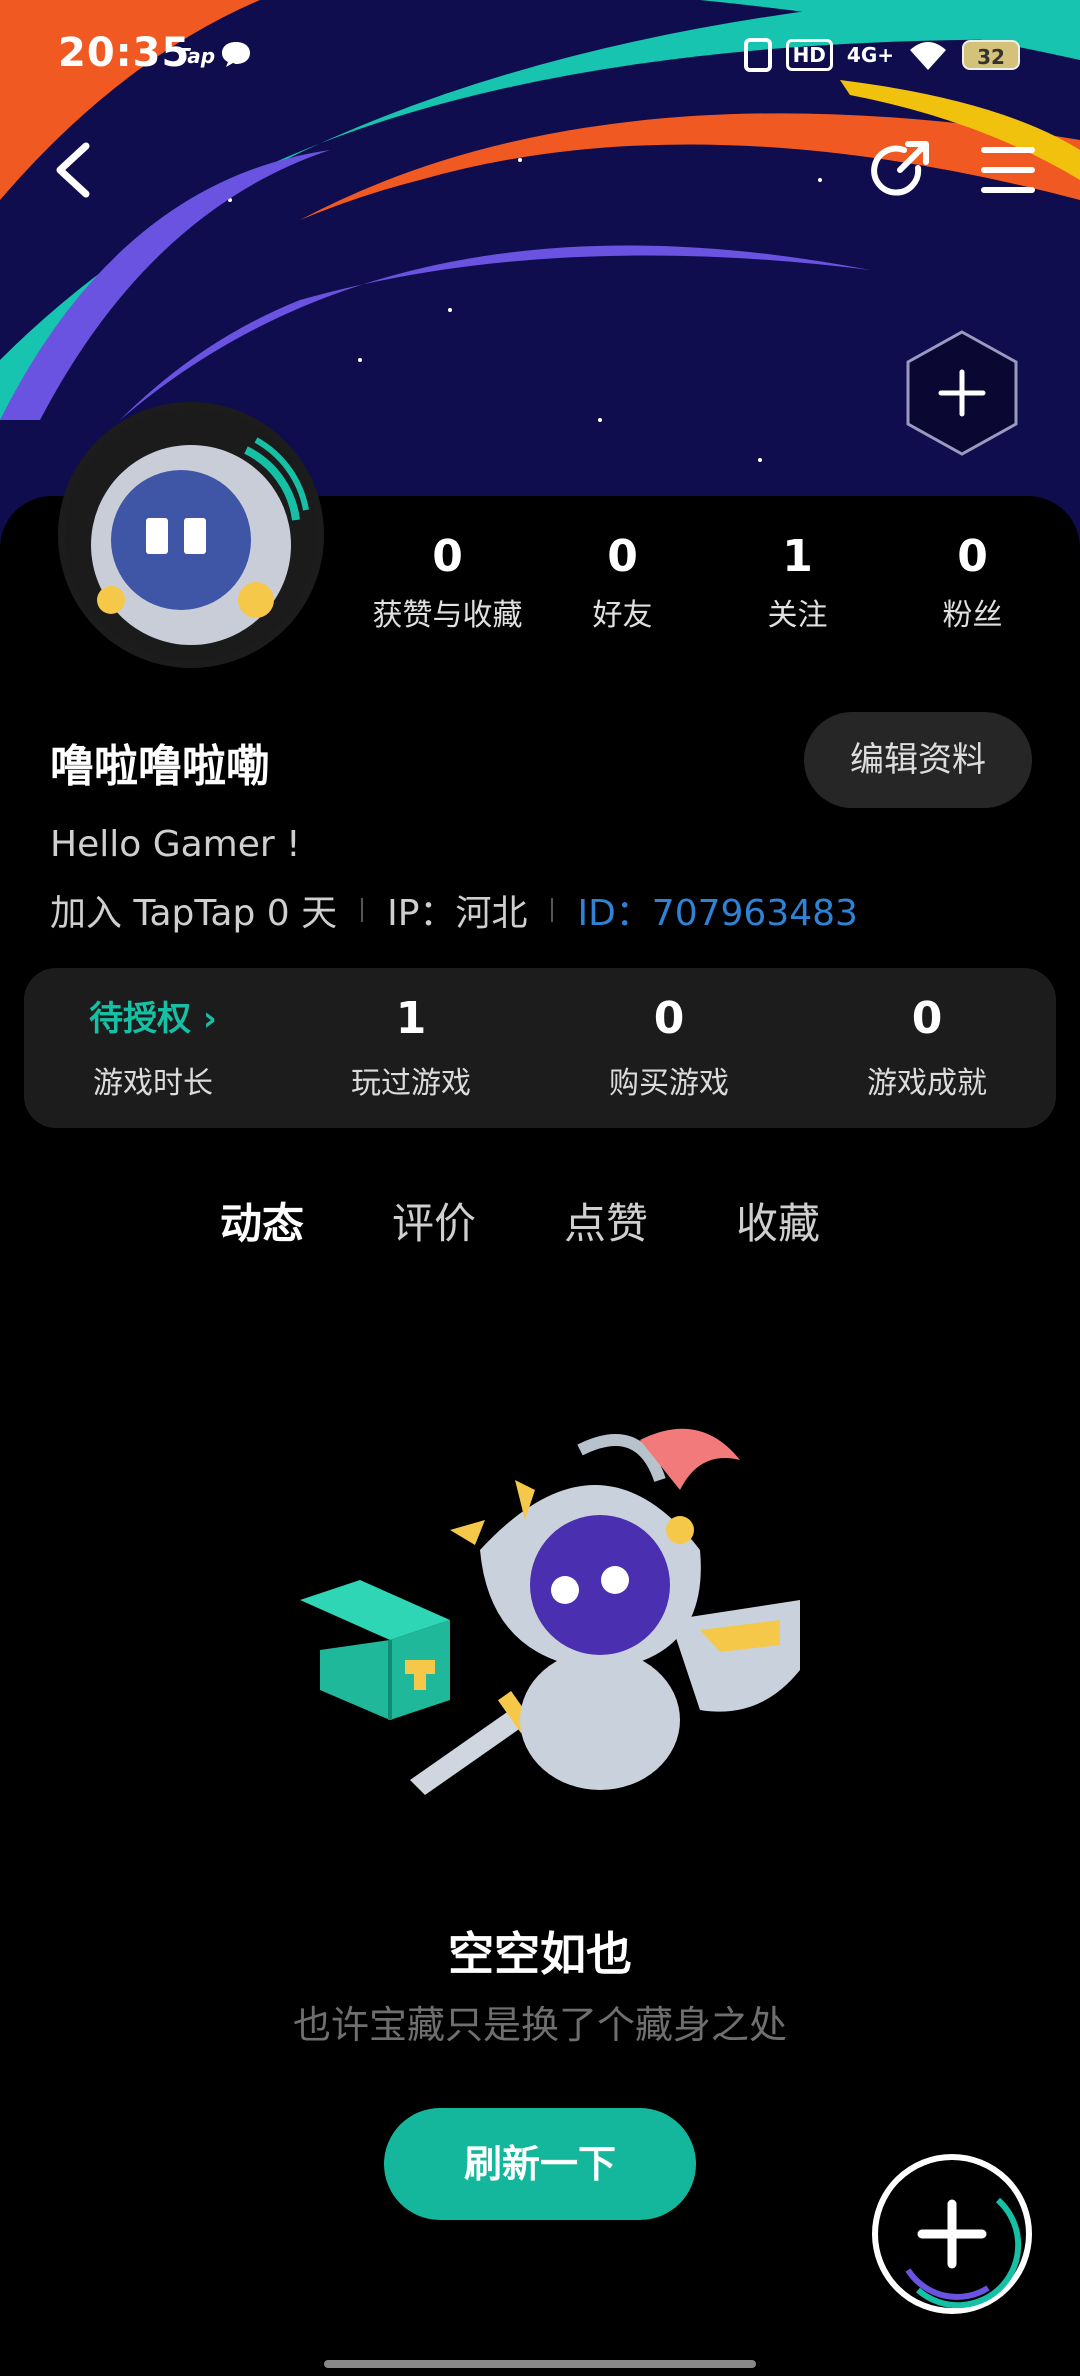  I want to click on empty-state-title: 空空如也, so click(540, 1954).